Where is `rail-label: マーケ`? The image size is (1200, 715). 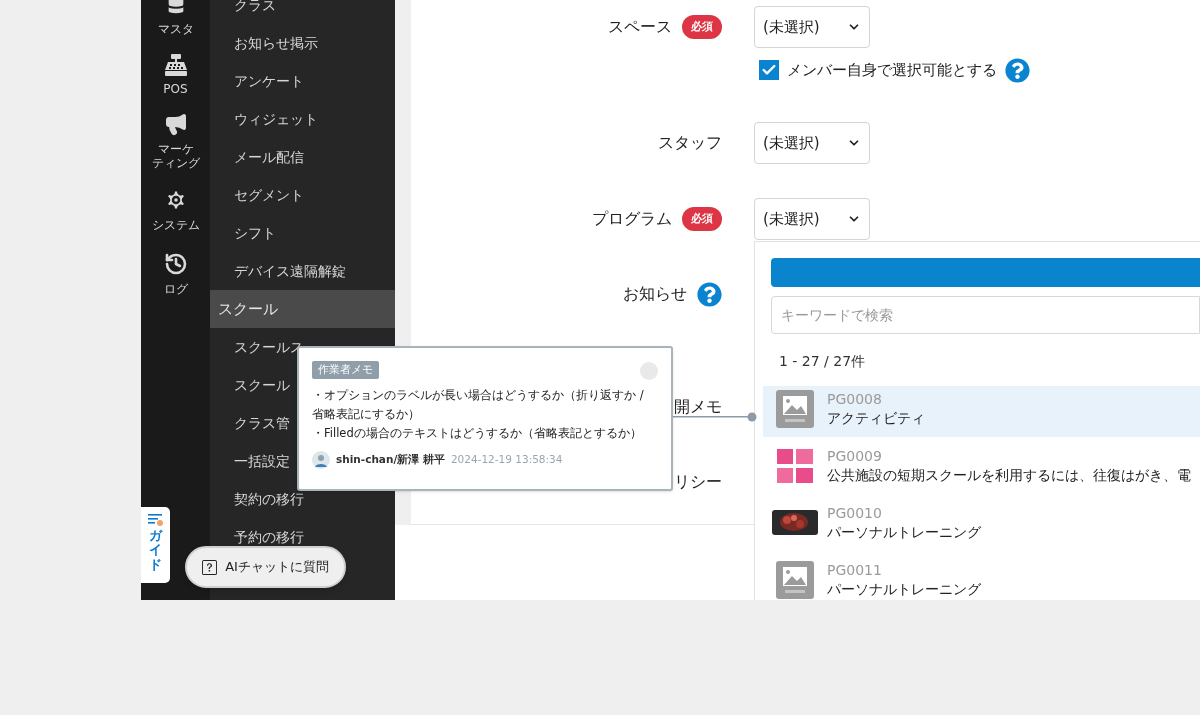 rail-label: マーケ is located at coordinates (175, 149).